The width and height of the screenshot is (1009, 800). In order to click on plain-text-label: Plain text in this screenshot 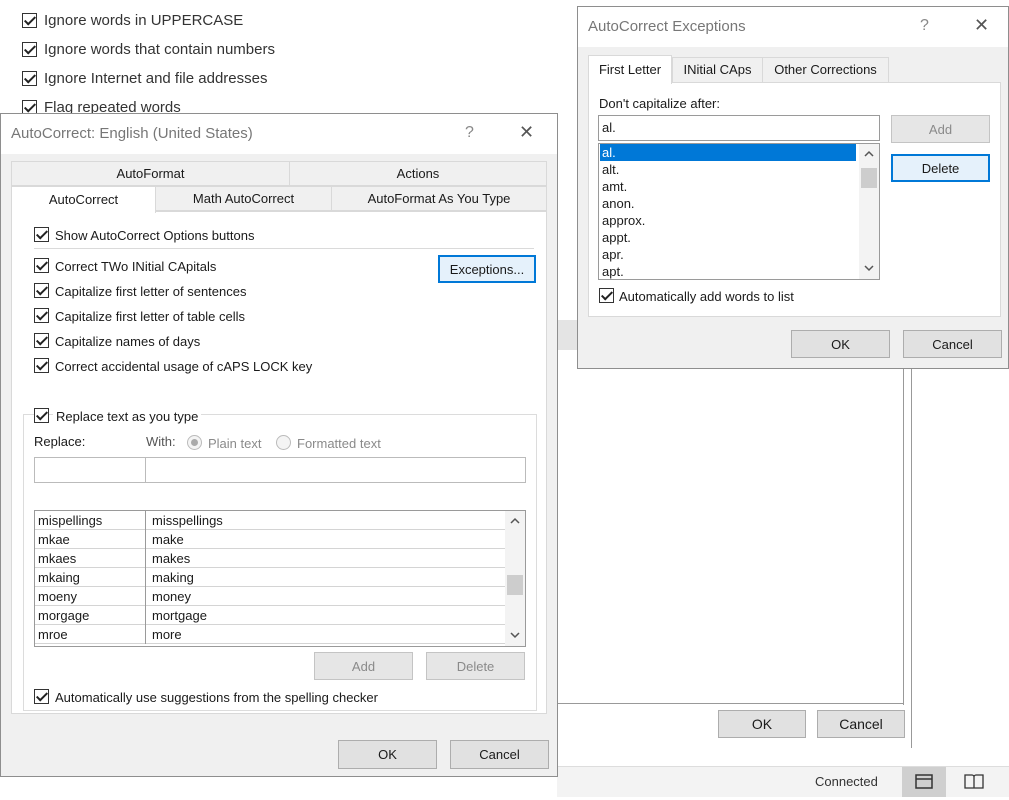, I will do `click(235, 443)`.